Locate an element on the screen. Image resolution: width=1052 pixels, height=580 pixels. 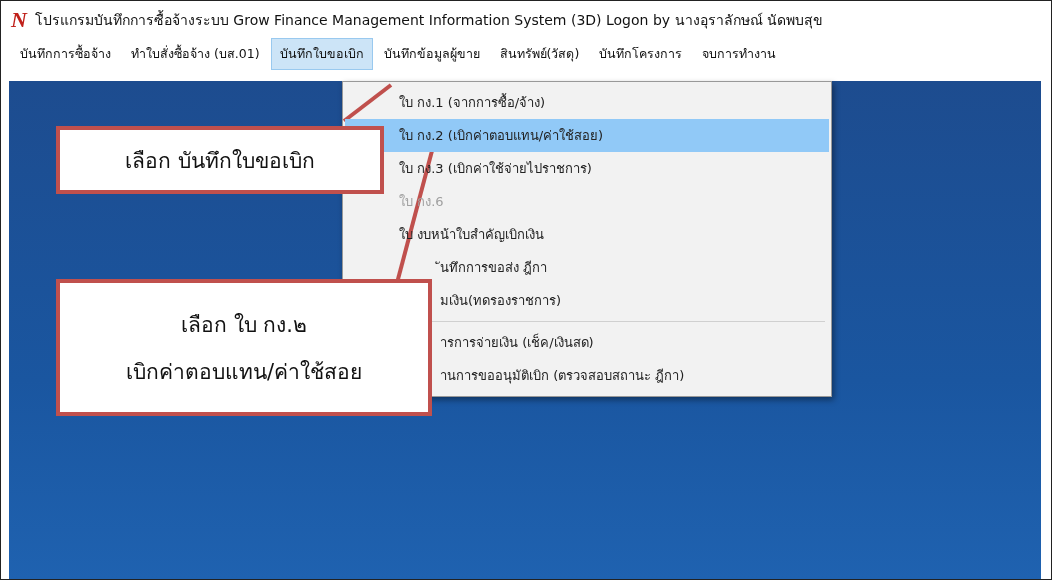
leader-line is located at coordinates (367, 103).